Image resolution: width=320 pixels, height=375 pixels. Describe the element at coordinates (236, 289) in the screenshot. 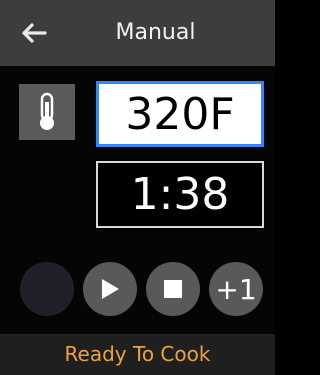

I see `add-minute-button: +1` at that location.